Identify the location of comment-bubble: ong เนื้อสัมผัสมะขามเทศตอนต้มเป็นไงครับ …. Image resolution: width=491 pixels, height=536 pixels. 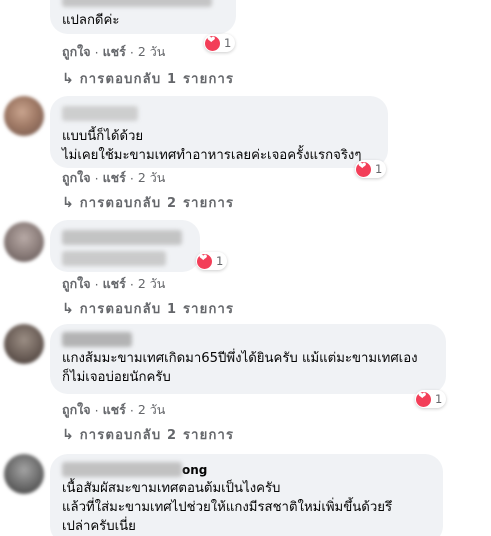
(246, 495).